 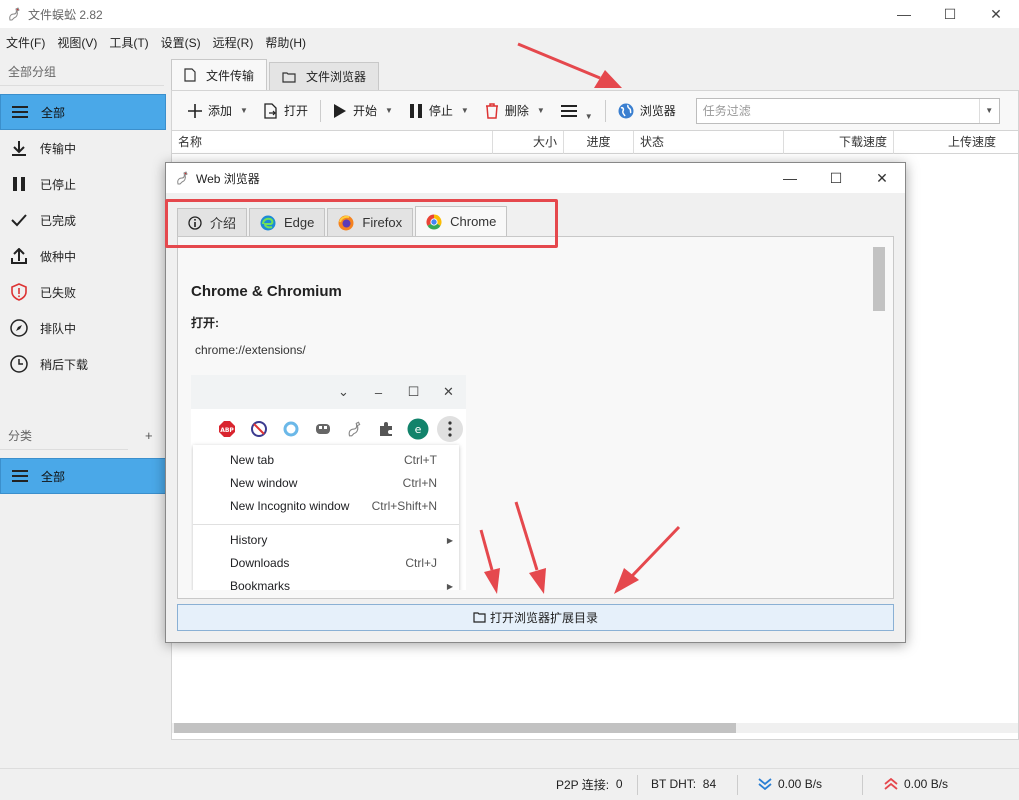 What do you see at coordinates (450, 429) in the screenshot?
I see `kebab-menu-icon` at bounding box center [450, 429].